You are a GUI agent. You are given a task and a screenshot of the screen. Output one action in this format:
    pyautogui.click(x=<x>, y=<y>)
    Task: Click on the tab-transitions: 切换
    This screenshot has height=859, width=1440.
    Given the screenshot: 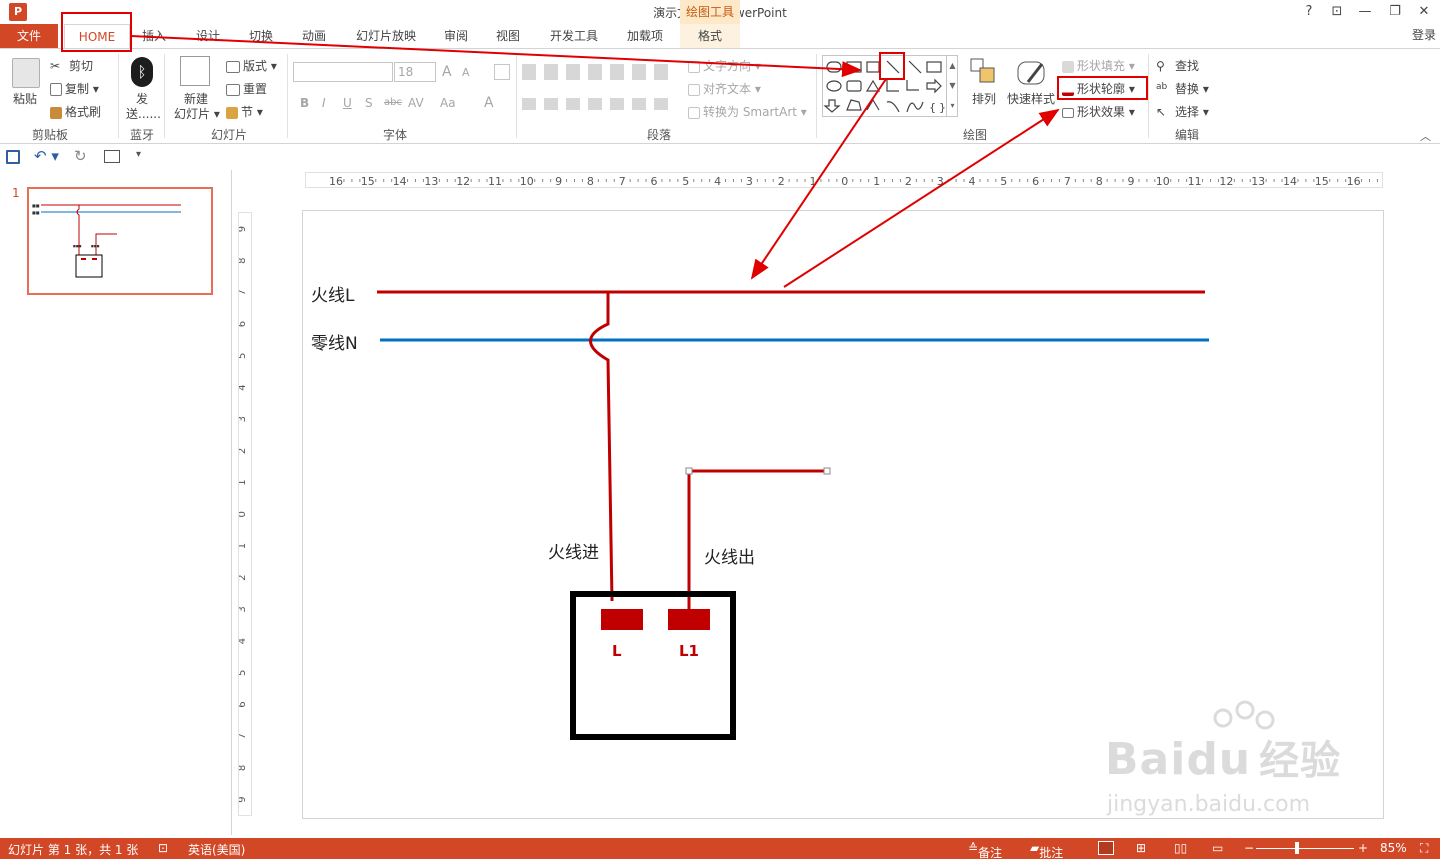 What is the action you would take?
    pyautogui.click(x=261, y=36)
    